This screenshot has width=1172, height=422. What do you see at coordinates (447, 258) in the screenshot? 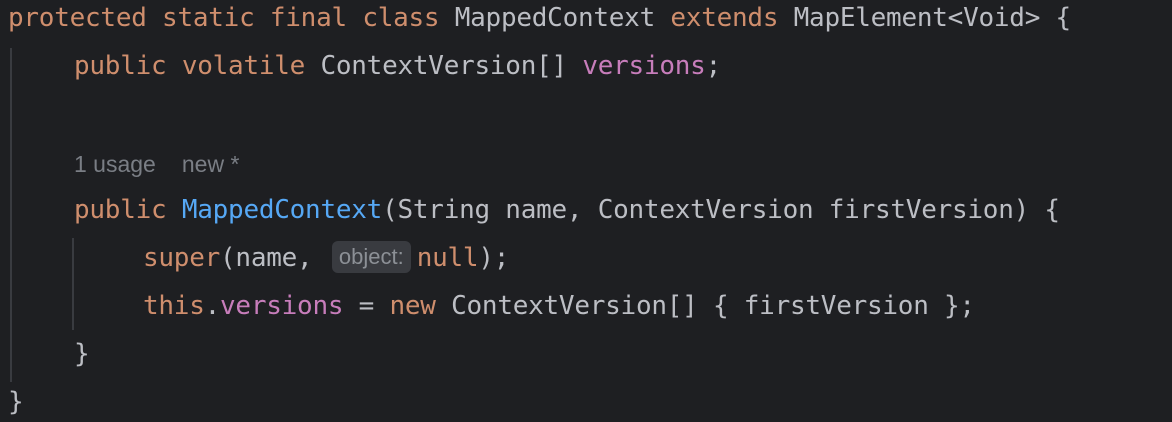
I see `keyword-null: null` at bounding box center [447, 258].